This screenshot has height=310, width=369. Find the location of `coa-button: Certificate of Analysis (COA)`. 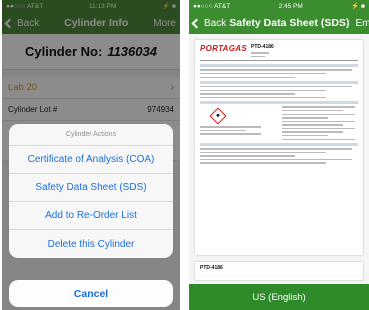

coa-button: Certificate of Analysis (COA) is located at coordinates (91, 160).